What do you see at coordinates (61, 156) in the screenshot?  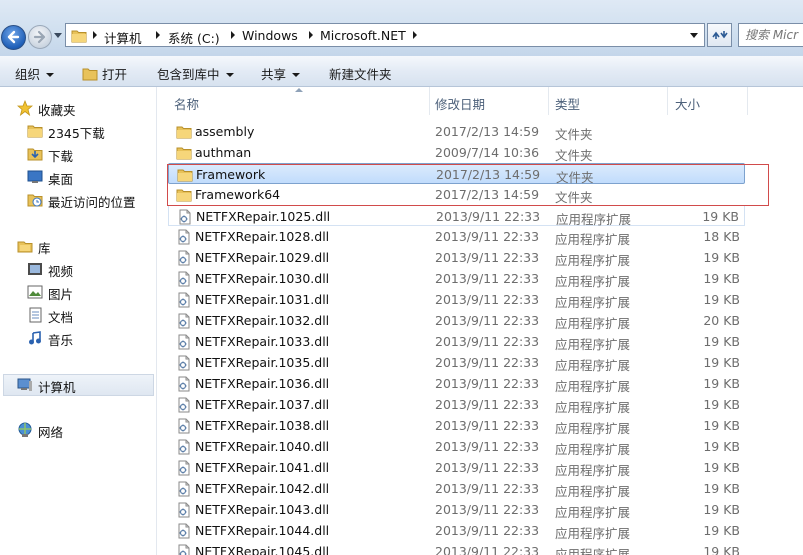 I see `nav-item-label: 下载` at bounding box center [61, 156].